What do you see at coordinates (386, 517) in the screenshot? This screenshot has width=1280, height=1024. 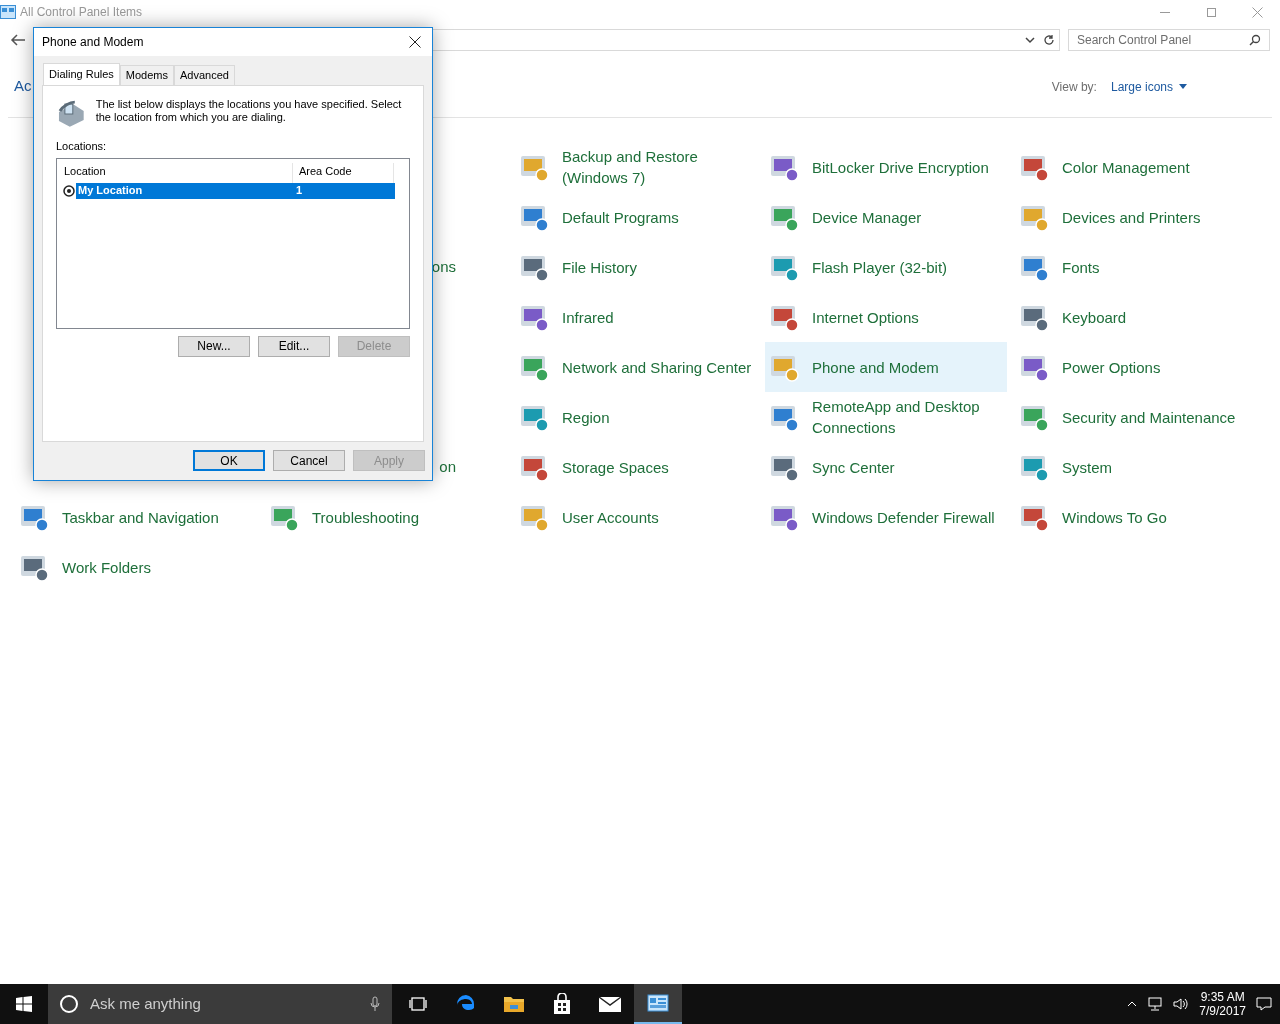 I see `control-panel-item: Troubleshooting` at bounding box center [386, 517].